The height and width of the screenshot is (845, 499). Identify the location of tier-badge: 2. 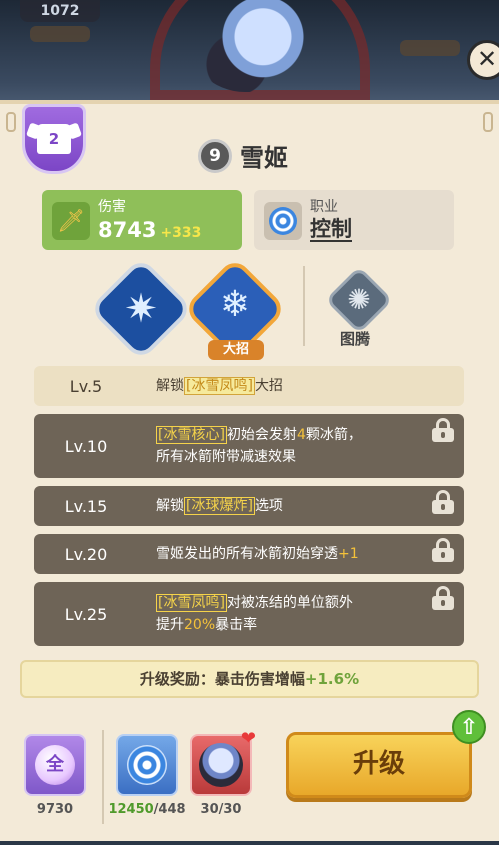
(54, 139).